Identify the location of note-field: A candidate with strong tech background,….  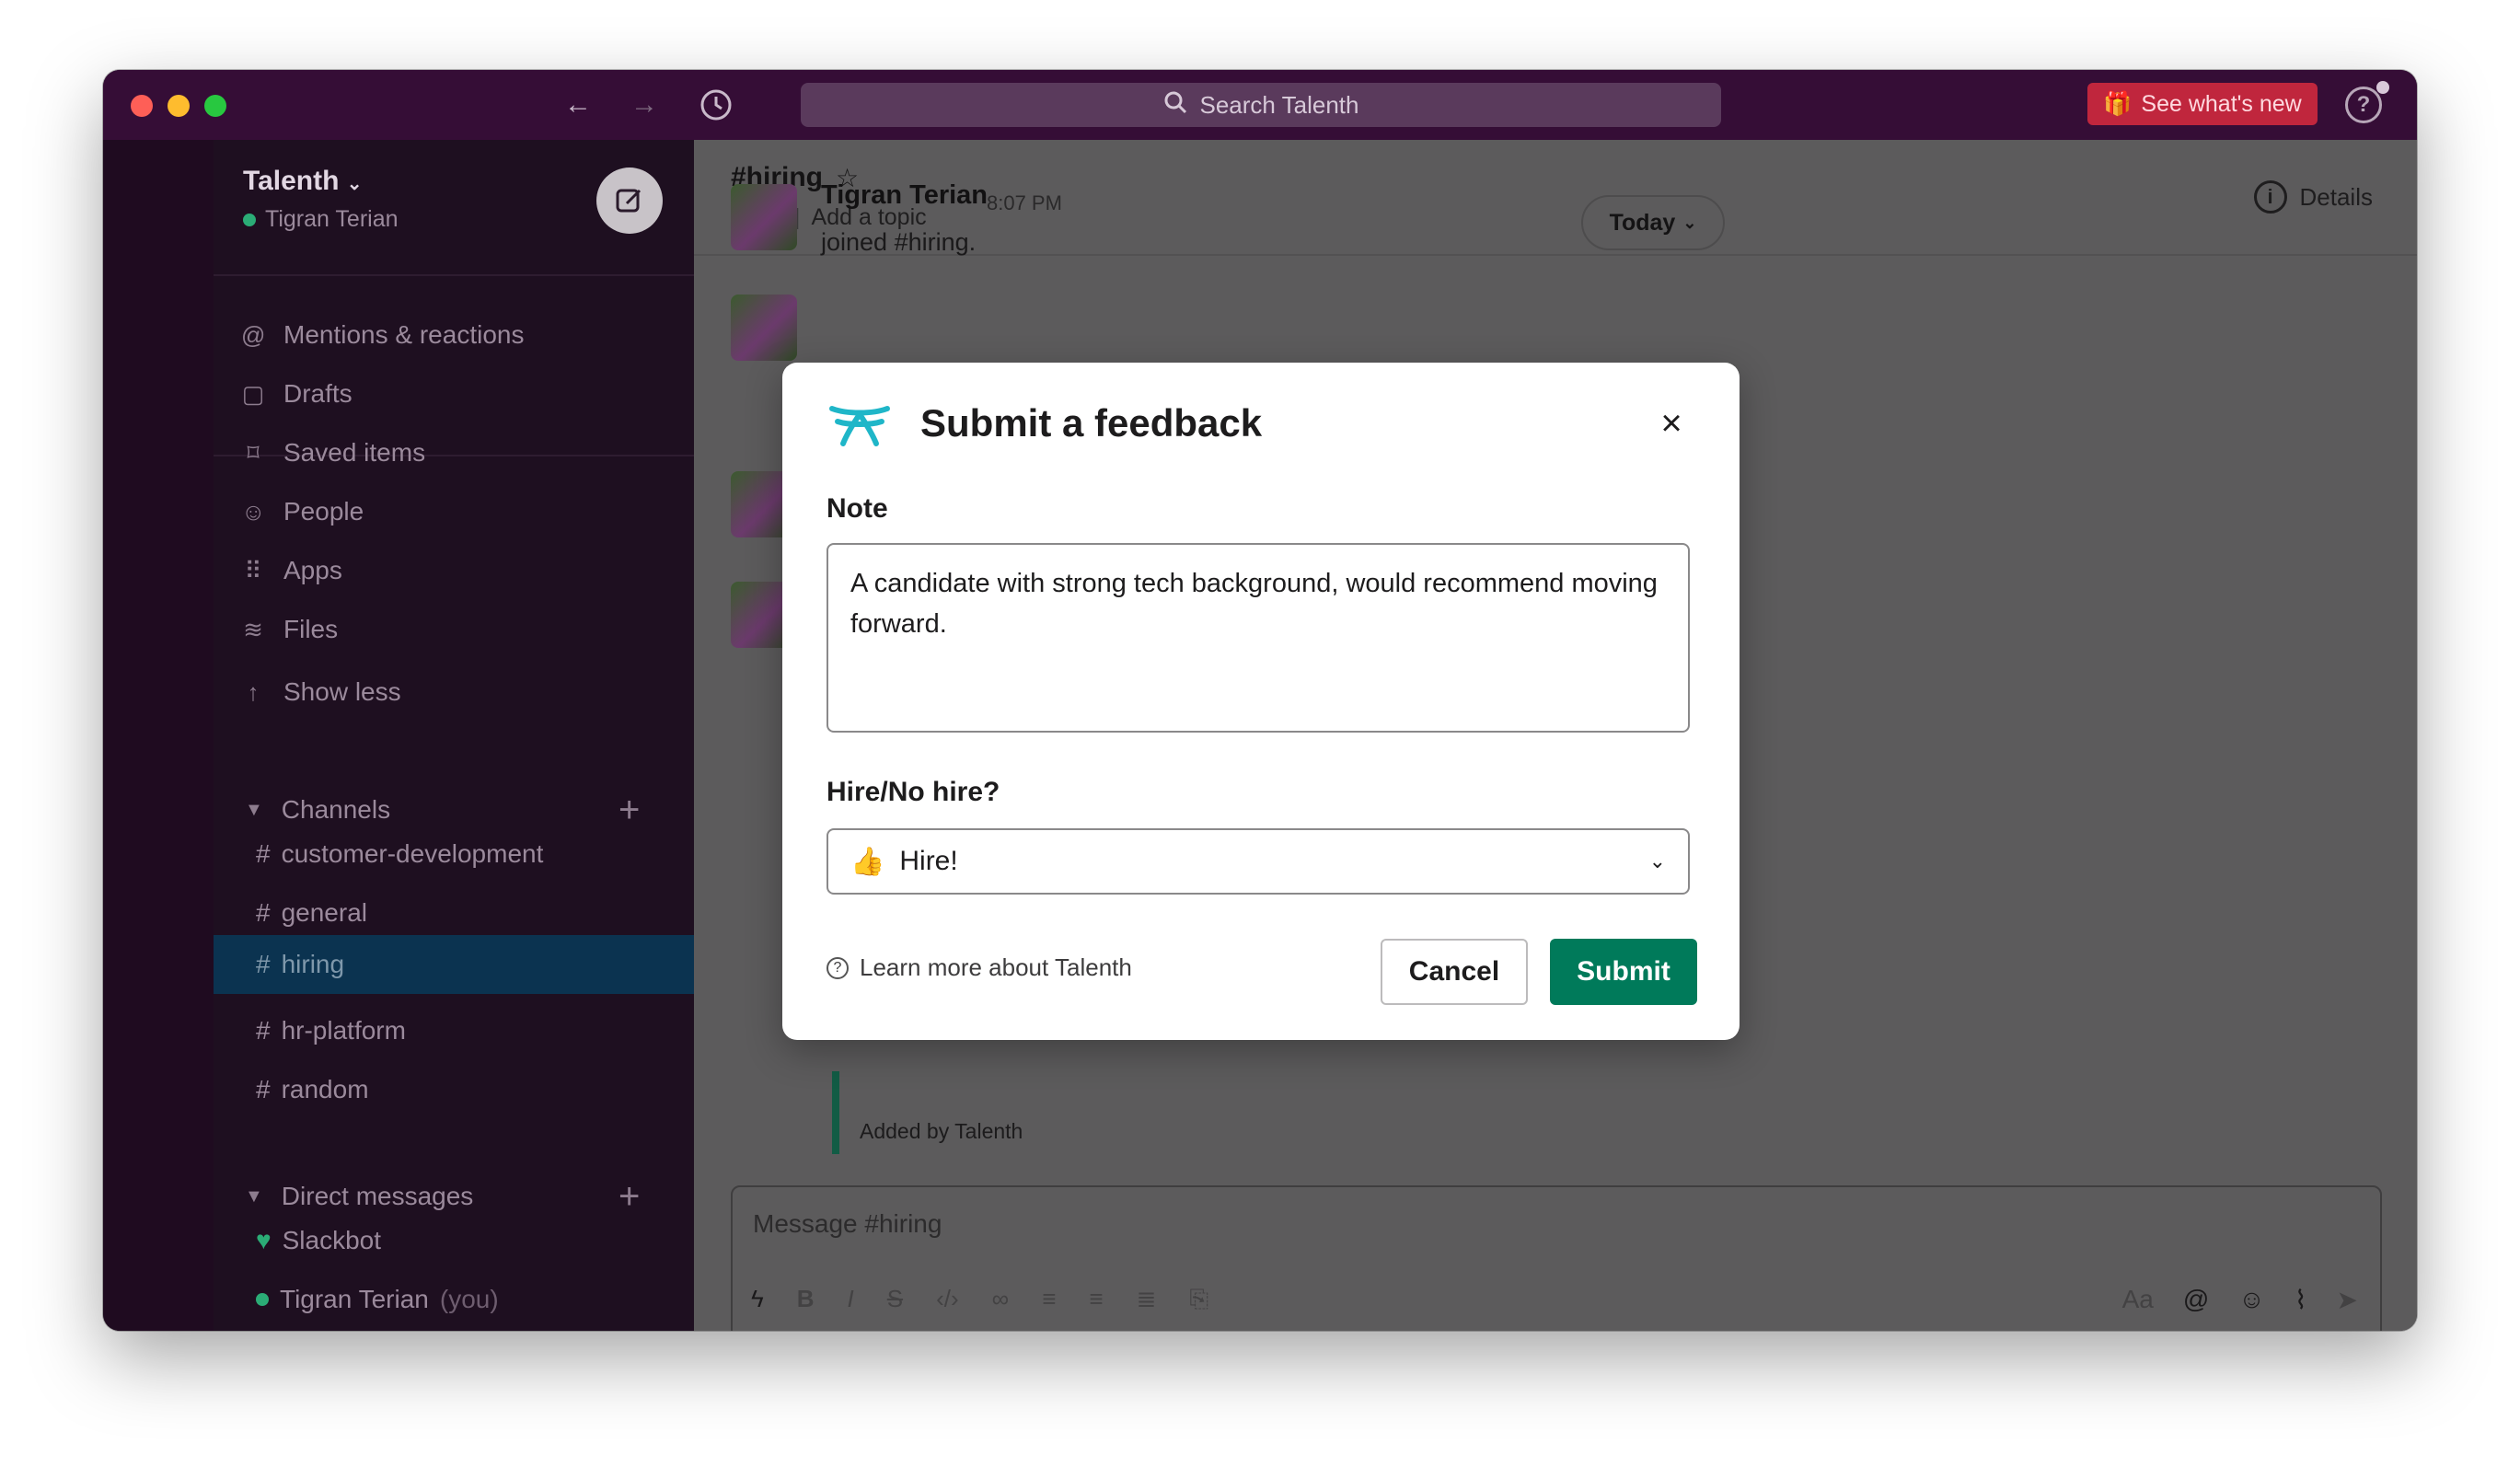
(1258, 638).